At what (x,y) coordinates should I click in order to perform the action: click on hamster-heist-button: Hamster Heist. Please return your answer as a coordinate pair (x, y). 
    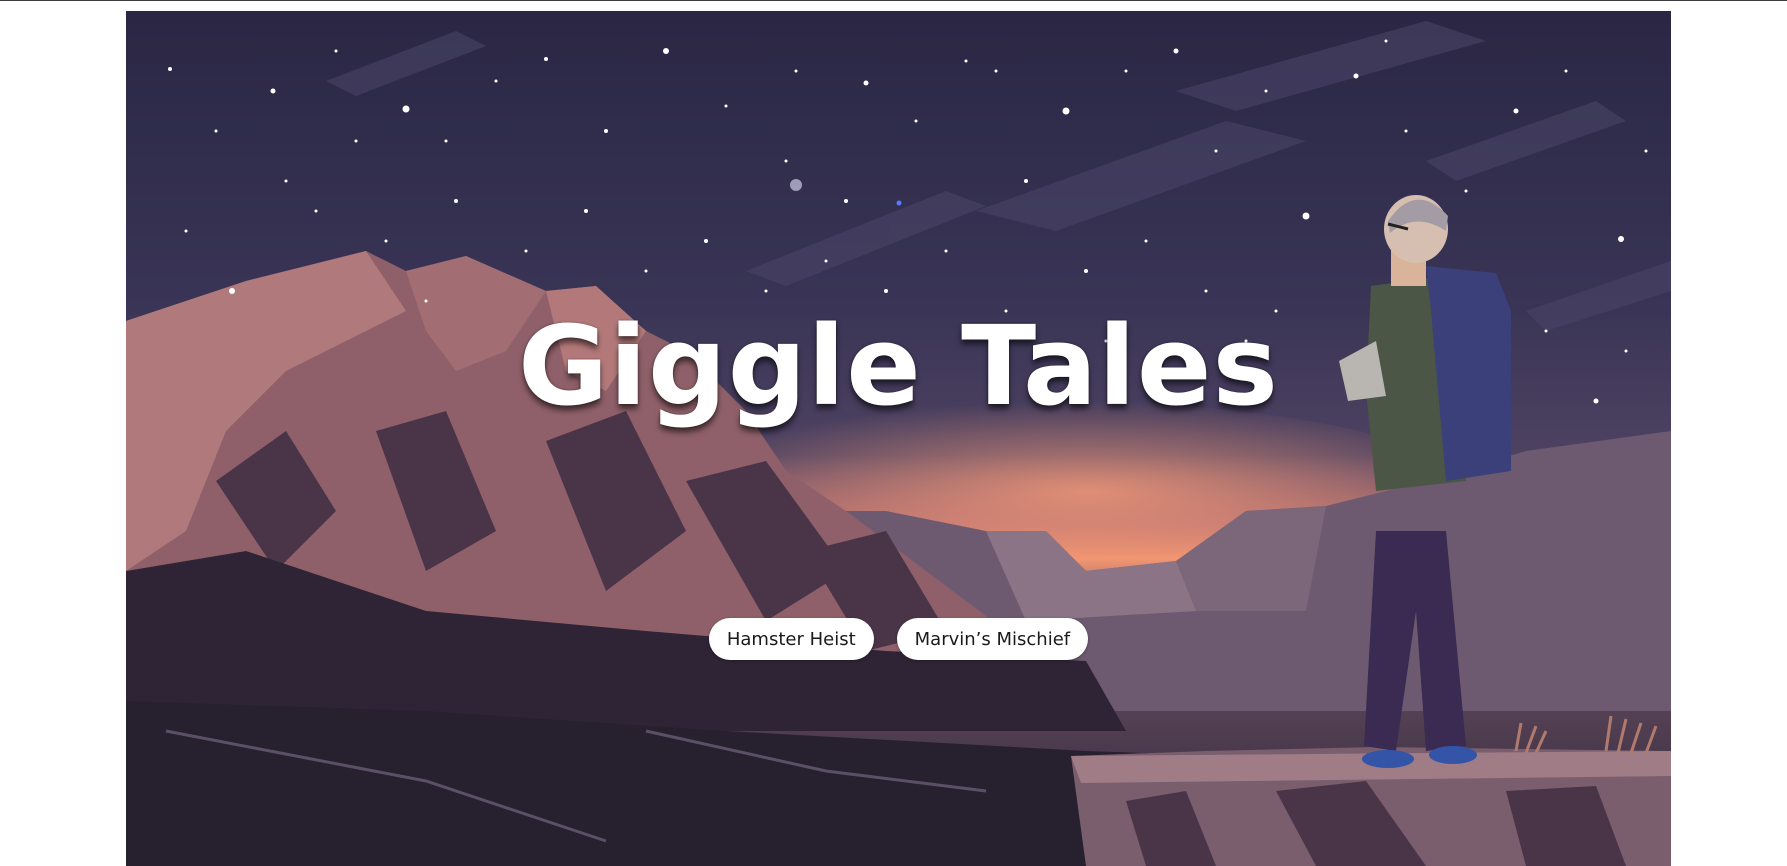
    Looking at the image, I should click on (791, 639).